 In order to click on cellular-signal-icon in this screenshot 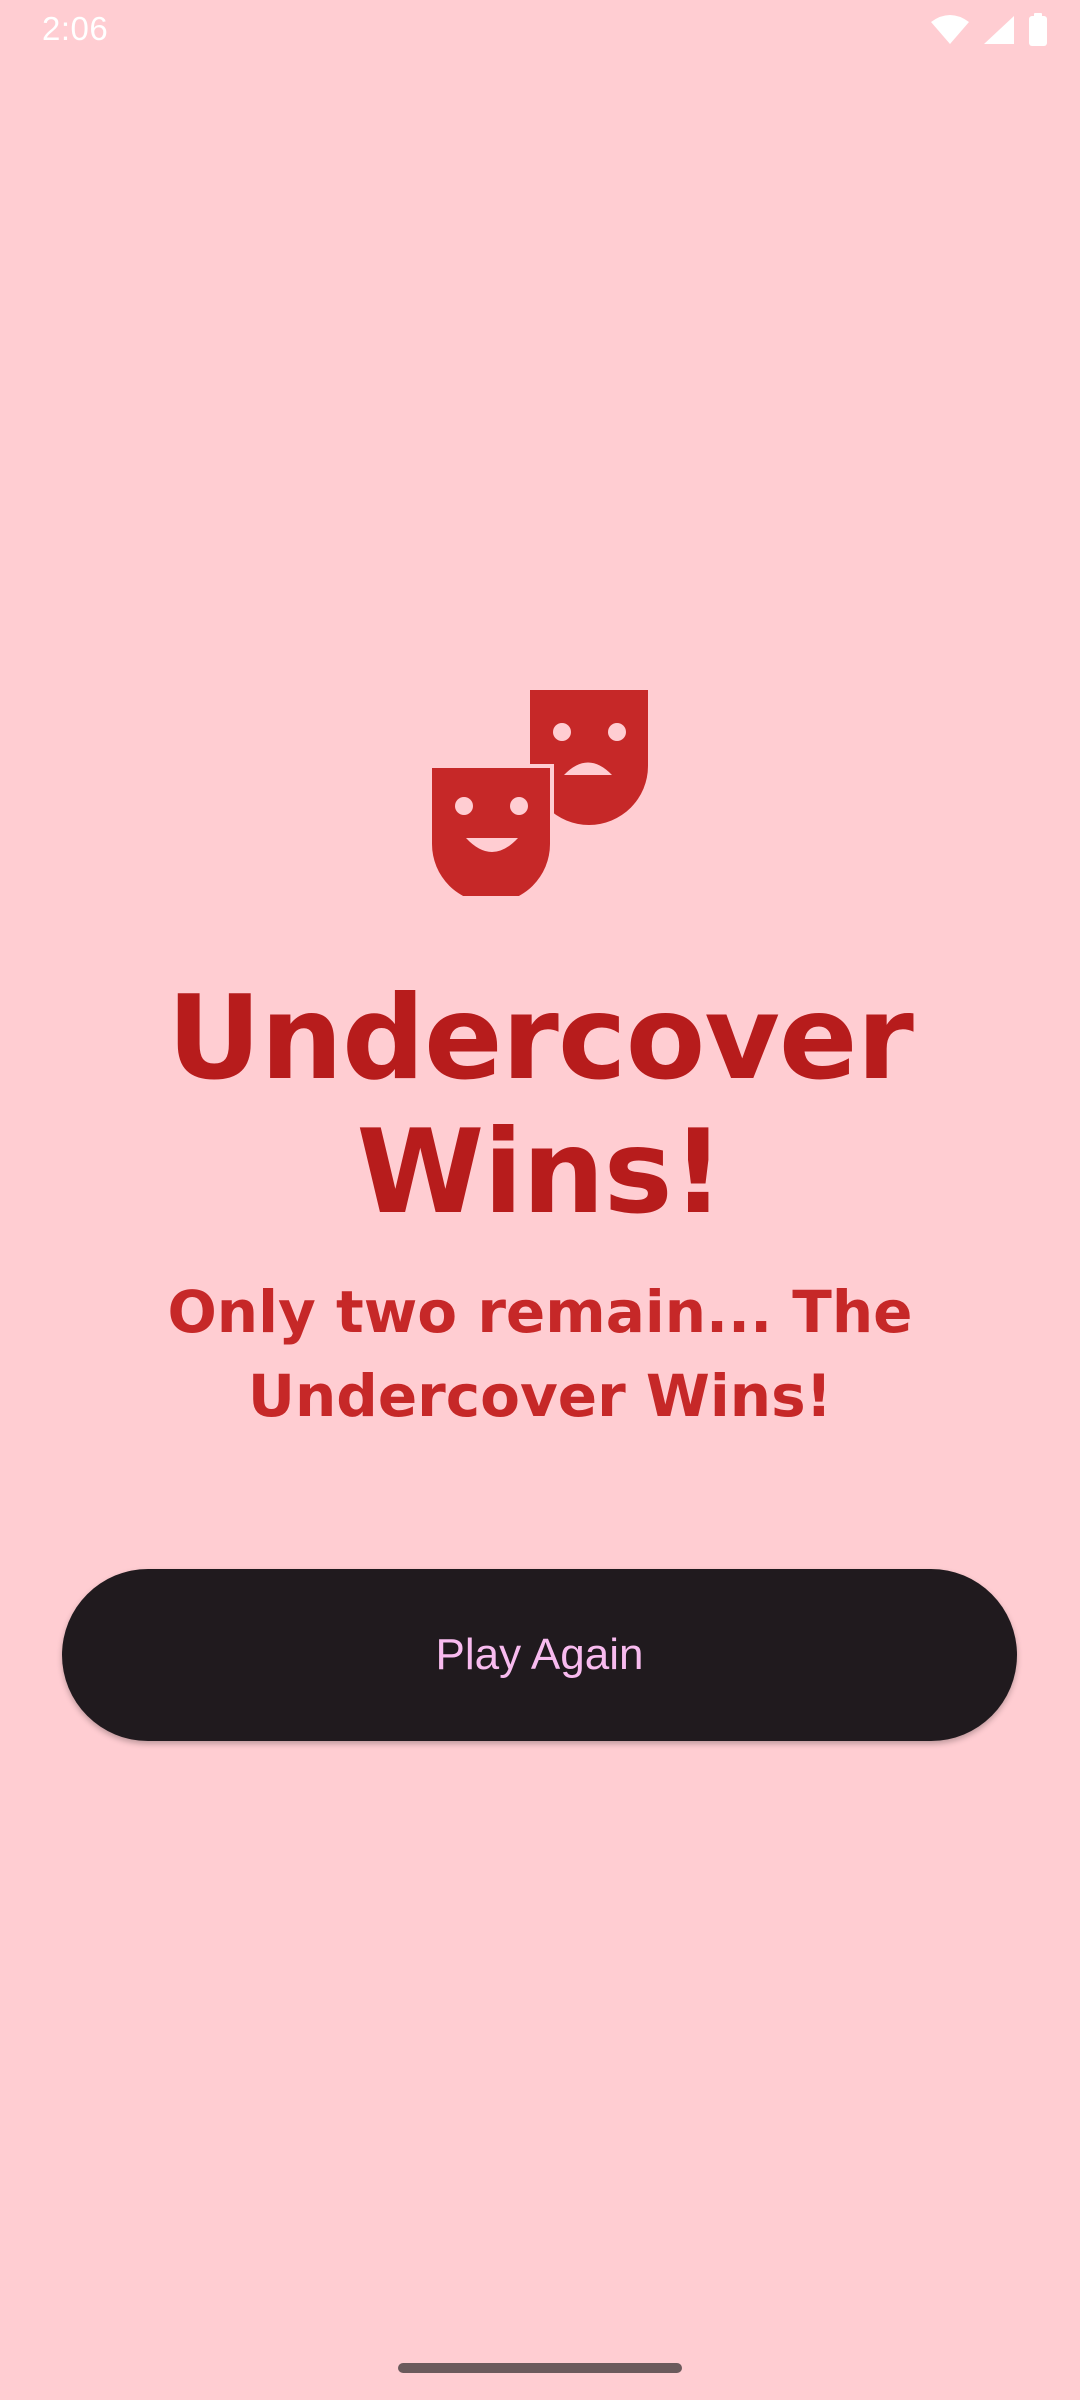, I will do `click(999, 32)`.